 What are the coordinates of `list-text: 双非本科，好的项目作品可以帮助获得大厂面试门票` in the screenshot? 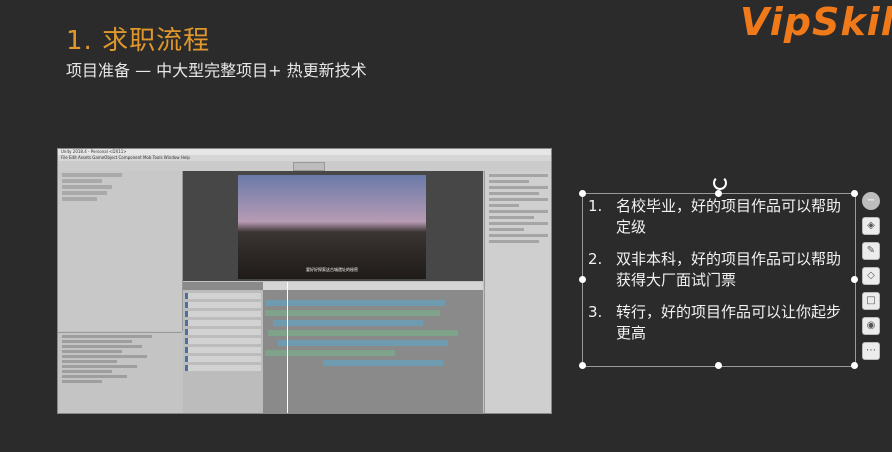 It's located at (729, 269).